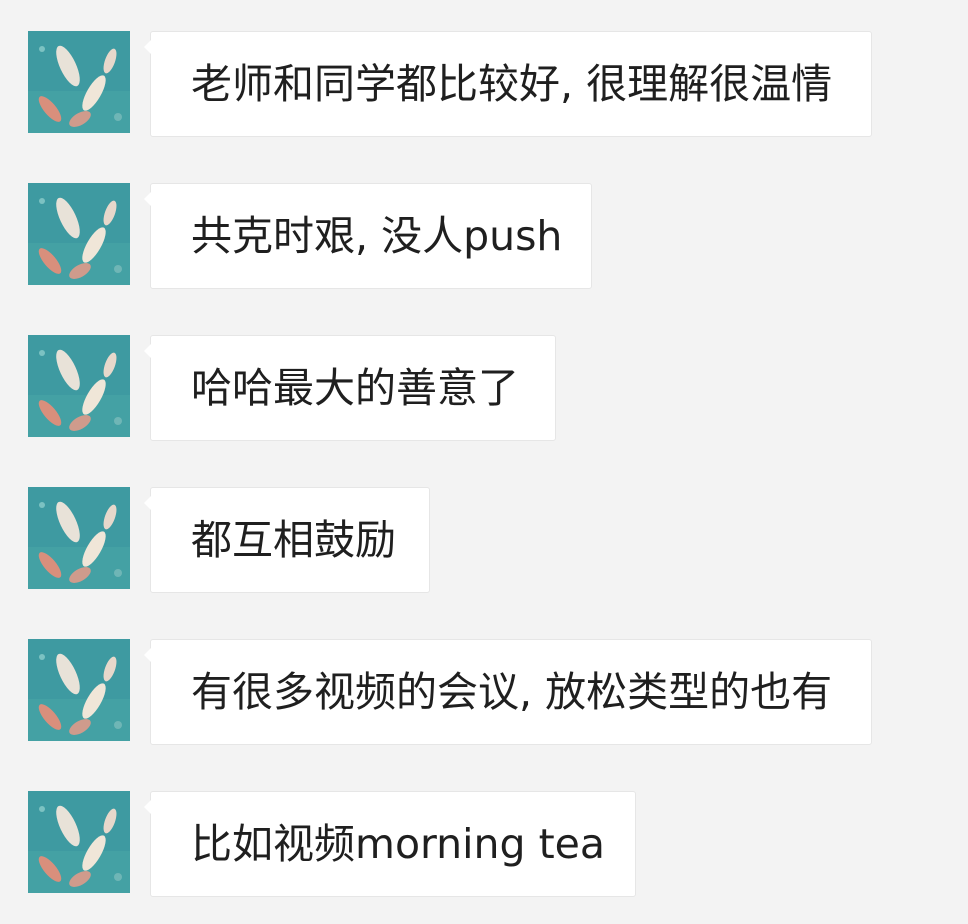 The height and width of the screenshot is (924, 968). I want to click on message-row: 老师和同学都比较好, 很理解很温情, so click(450, 84).